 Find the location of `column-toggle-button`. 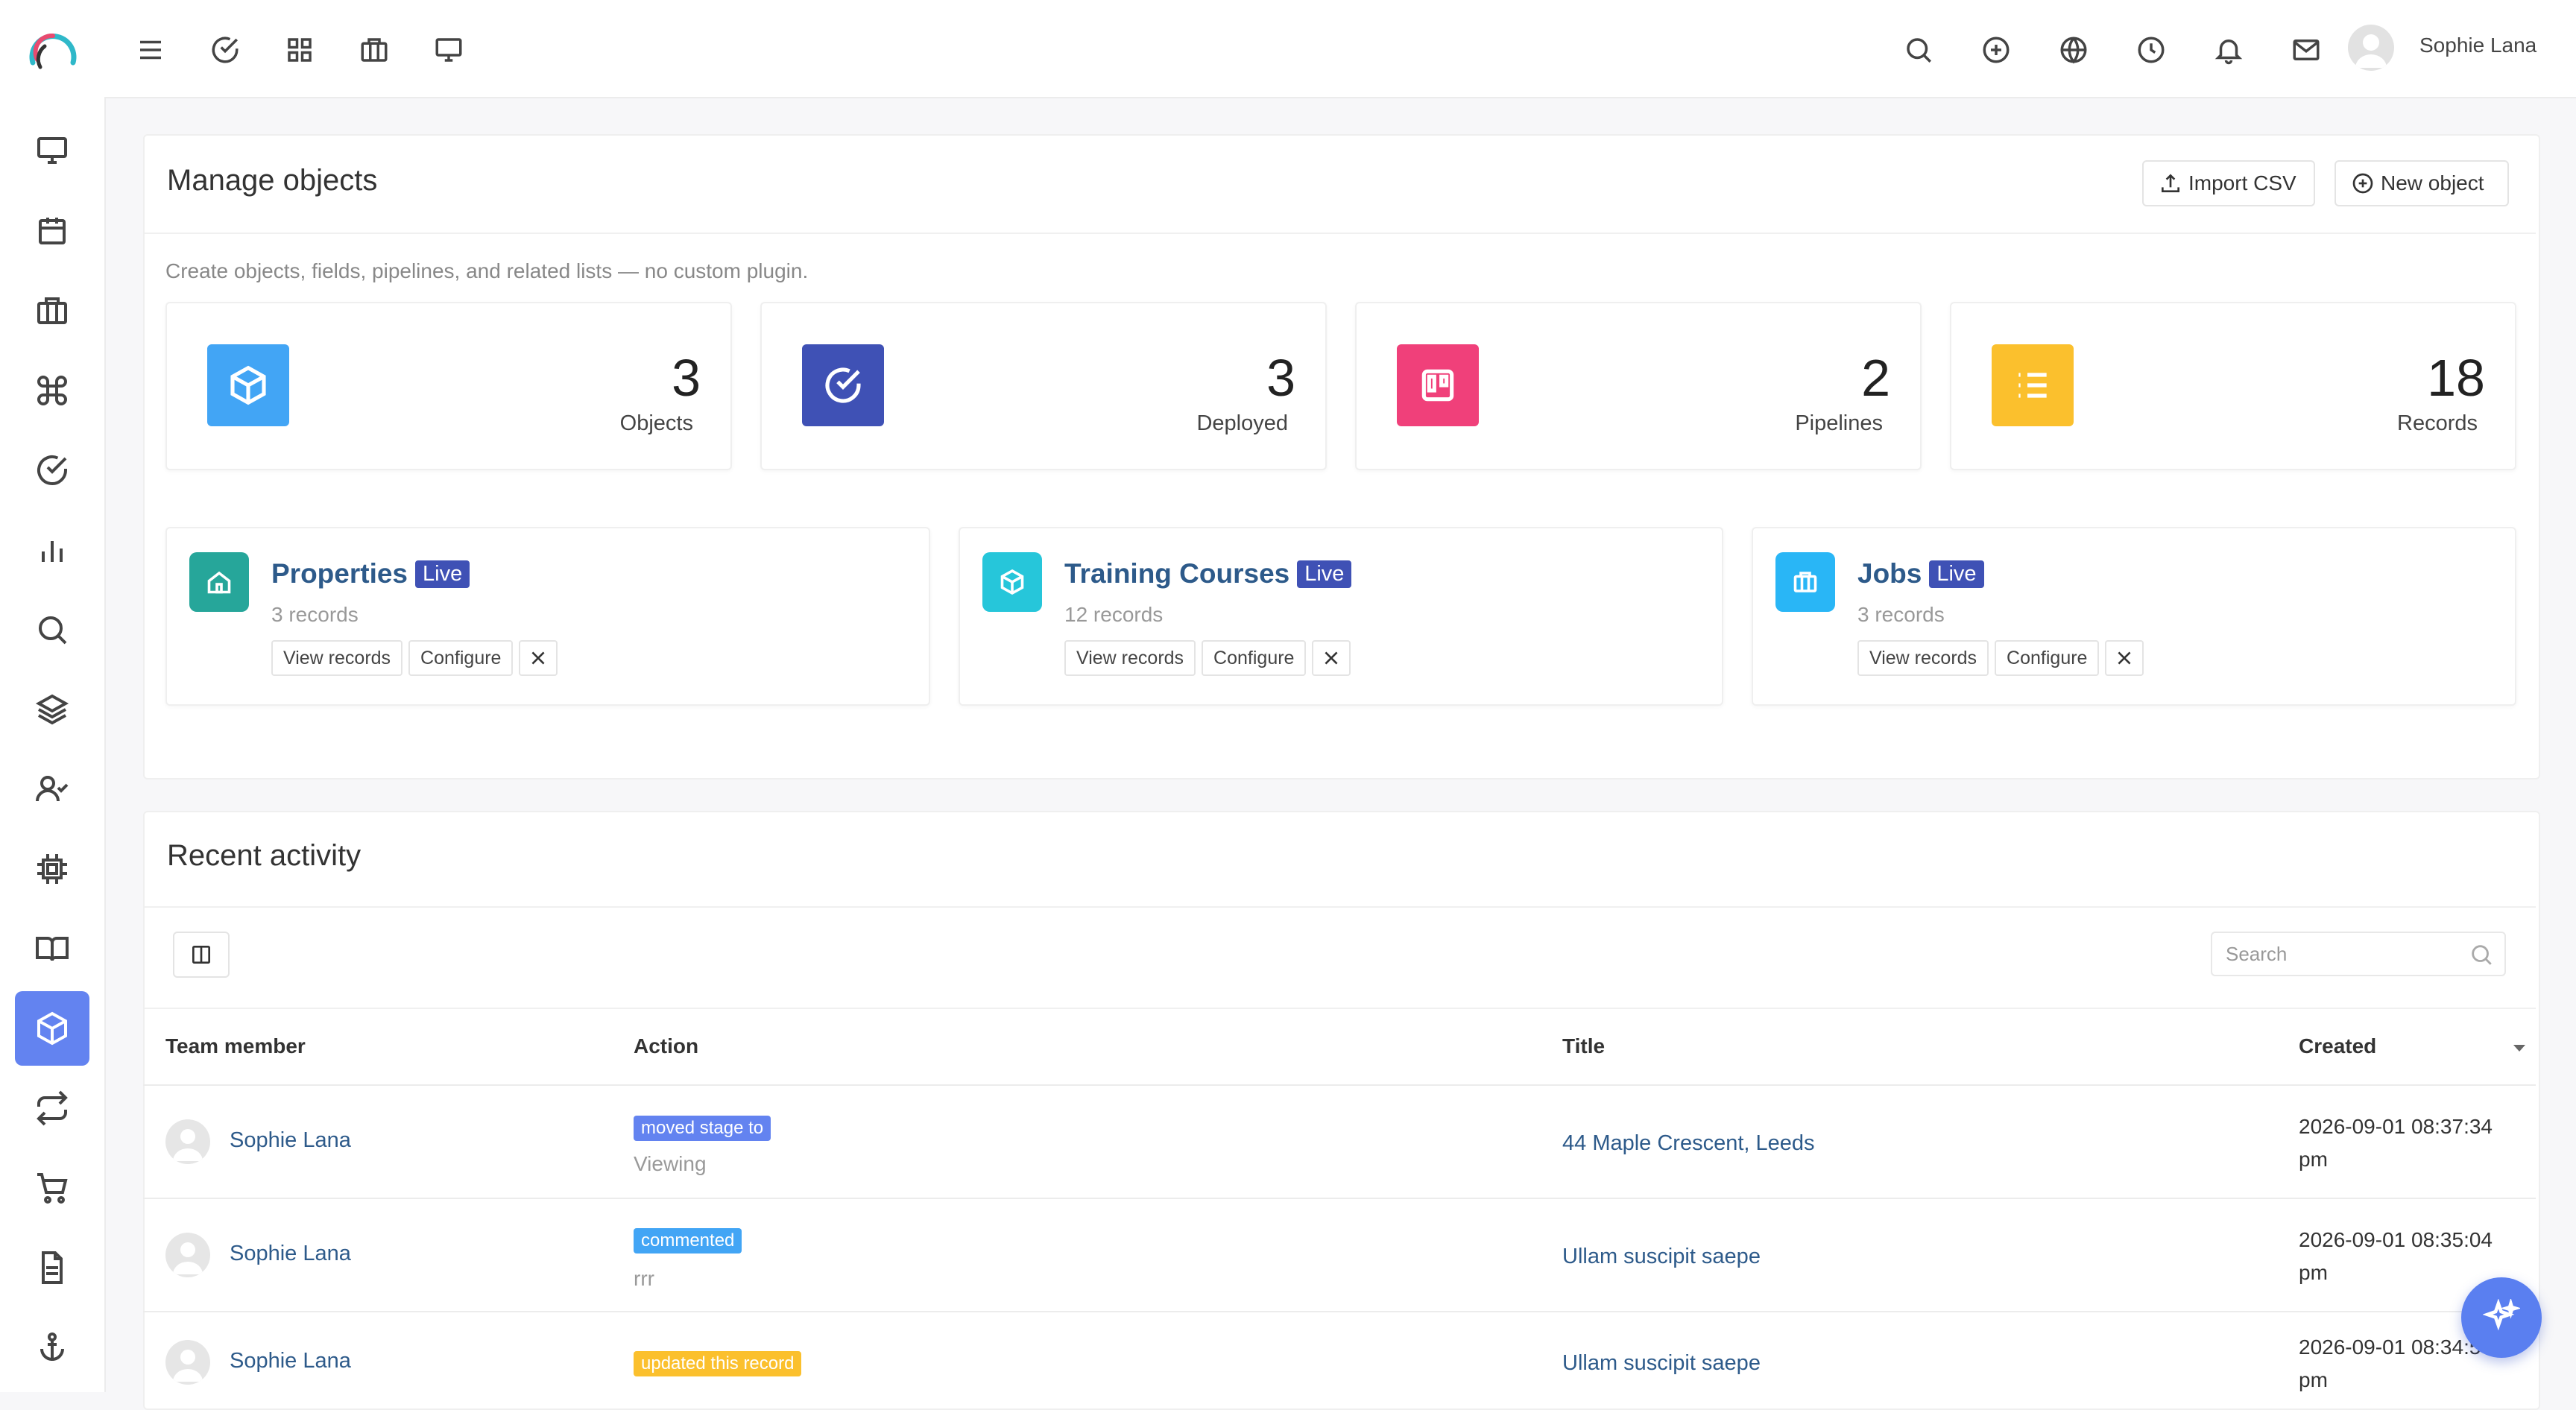

column-toggle-button is located at coordinates (201, 955).